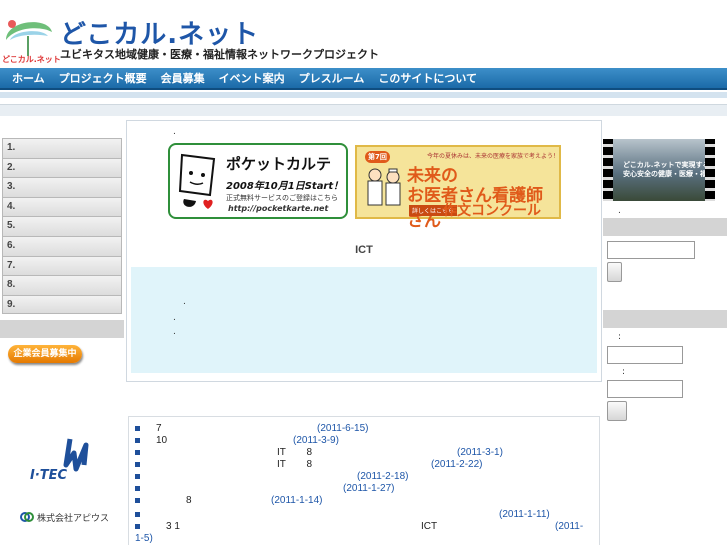  I want to click on news-item: IT 8 (2011-2-22), so click(365, 464).